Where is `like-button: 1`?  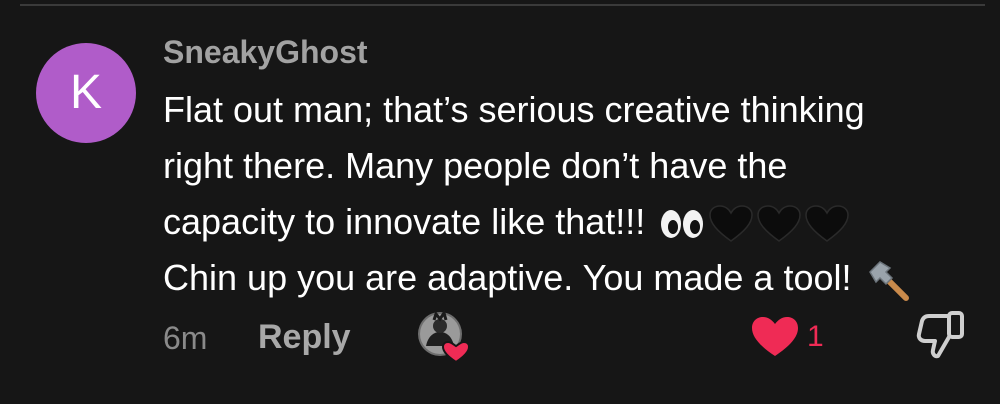 like-button: 1 is located at coordinates (787, 337).